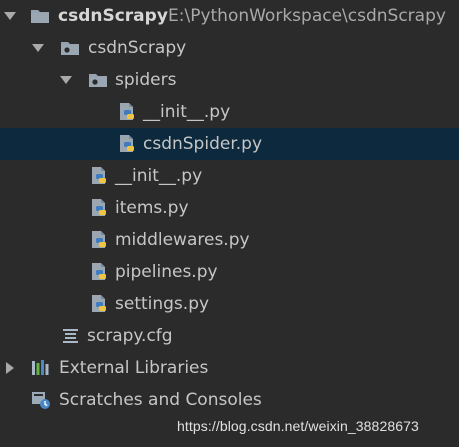 The height and width of the screenshot is (447, 459). Describe the element at coordinates (10, 368) in the screenshot. I see `chevron-right-icon` at that location.